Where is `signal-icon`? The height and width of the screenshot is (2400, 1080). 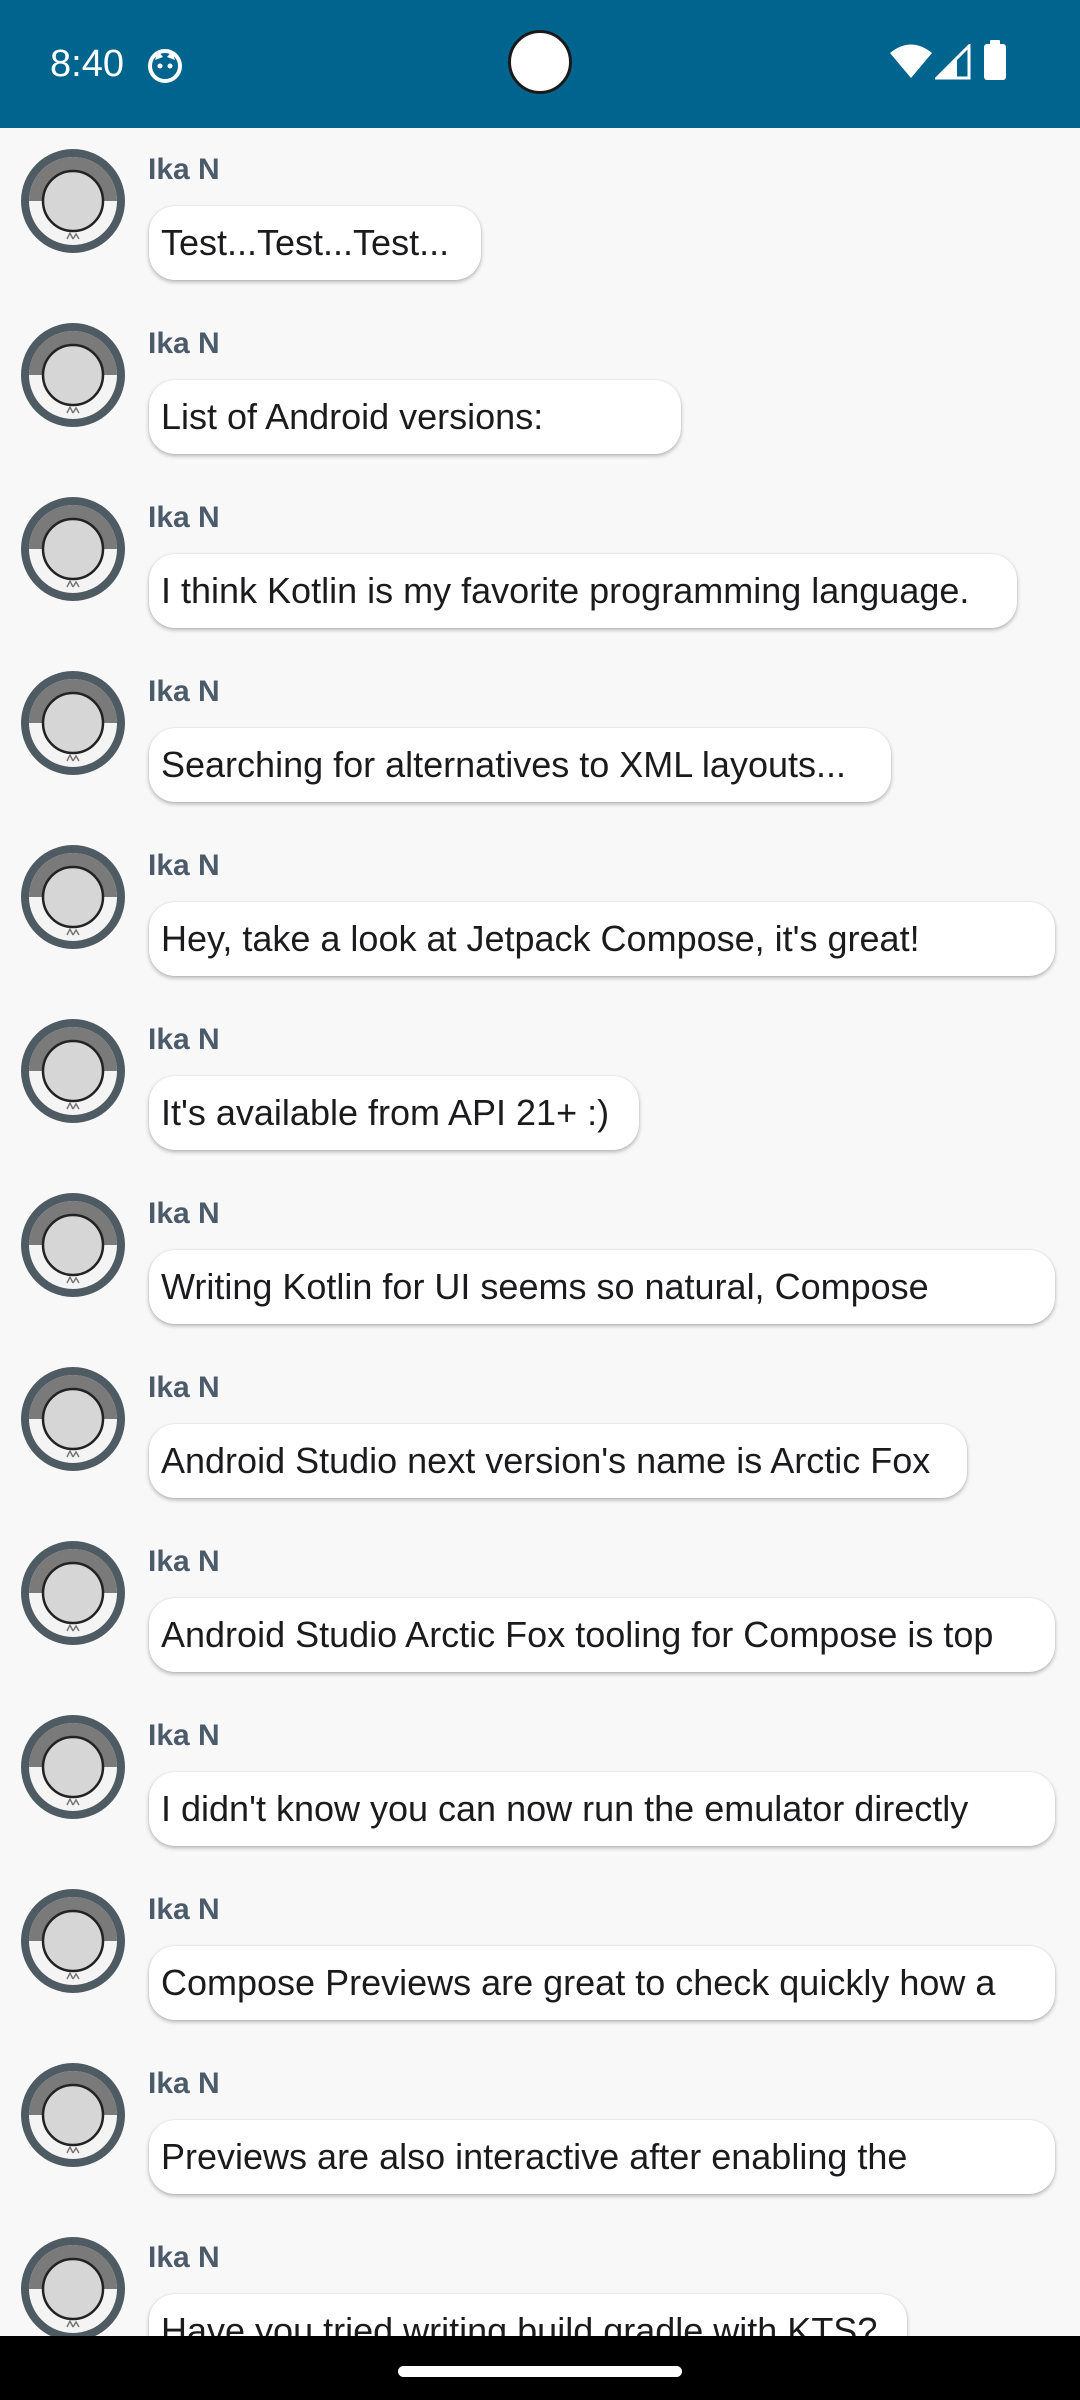
signal-icon is located at coordinates (953, 62).